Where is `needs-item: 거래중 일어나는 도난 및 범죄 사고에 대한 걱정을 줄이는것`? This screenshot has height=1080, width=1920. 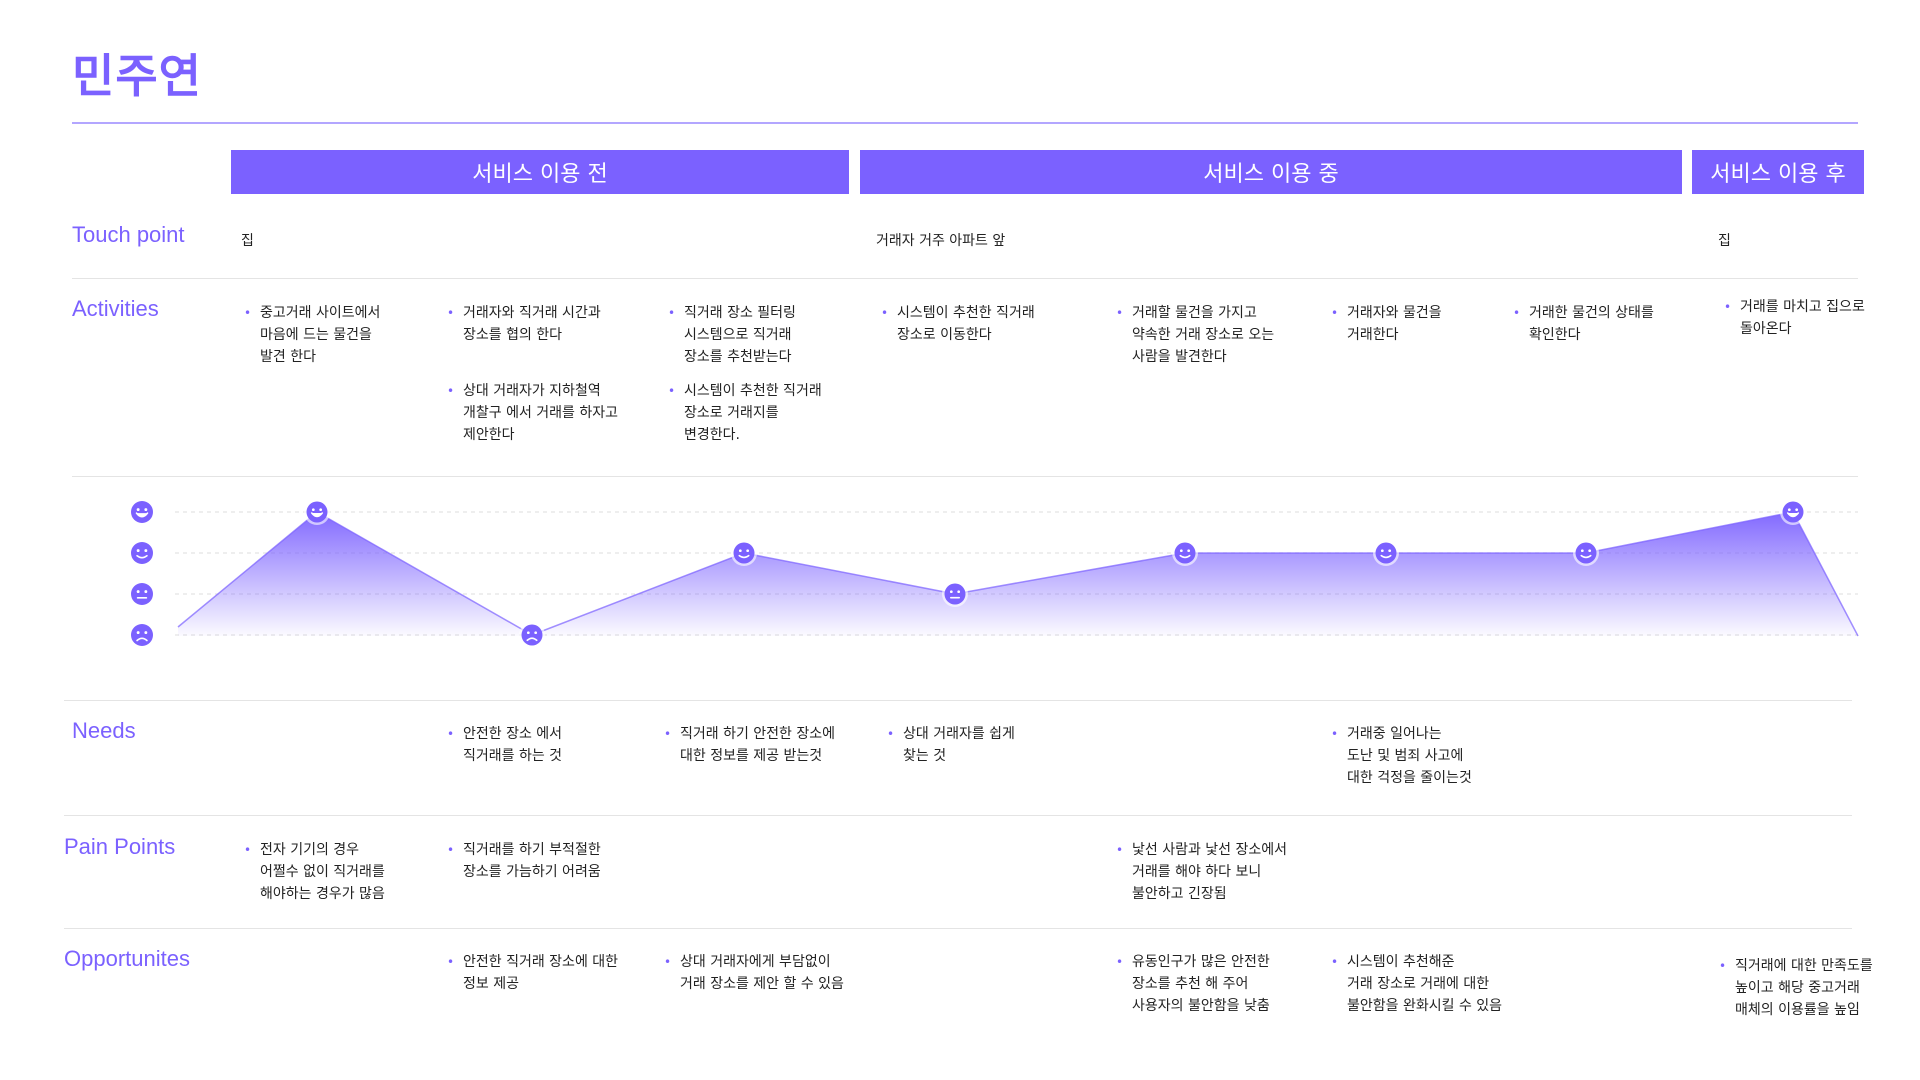
needs-item: 거래중 일어나는 도난 및 범죄 사고에 대한 걱정을 줄이는것 is located at coordinates (1401, 756).